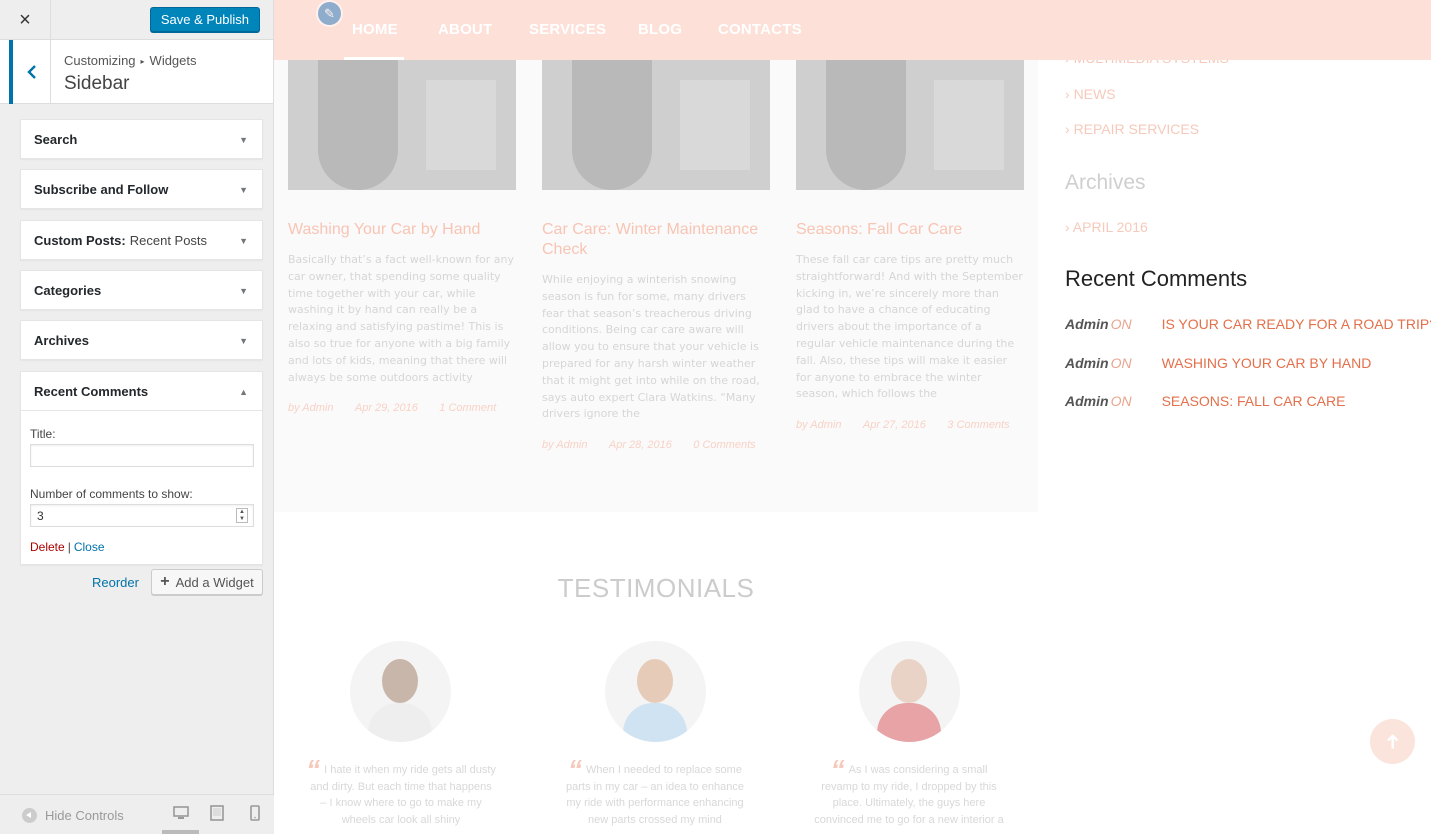 This screenshot has height=834, width=1431. Describe the element at coordinates (656, 240) in the screenshot. I see `post-title: Car Care: Winter Maintenance Check` at that location.